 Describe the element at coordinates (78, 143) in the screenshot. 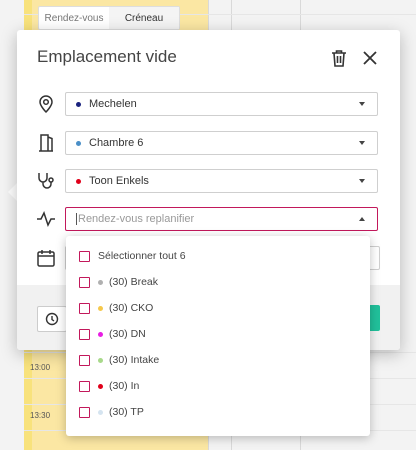

I see `room-color-dot` at that location.